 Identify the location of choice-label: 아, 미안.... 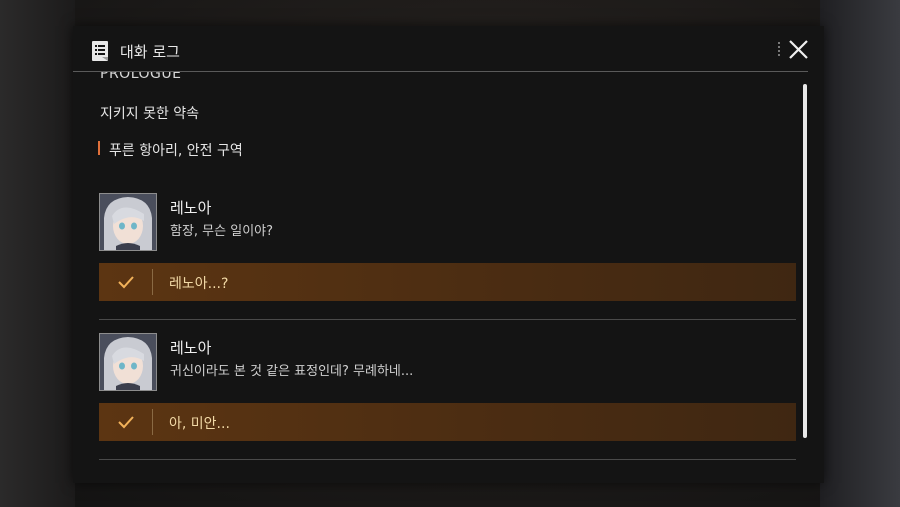
(199, 424).